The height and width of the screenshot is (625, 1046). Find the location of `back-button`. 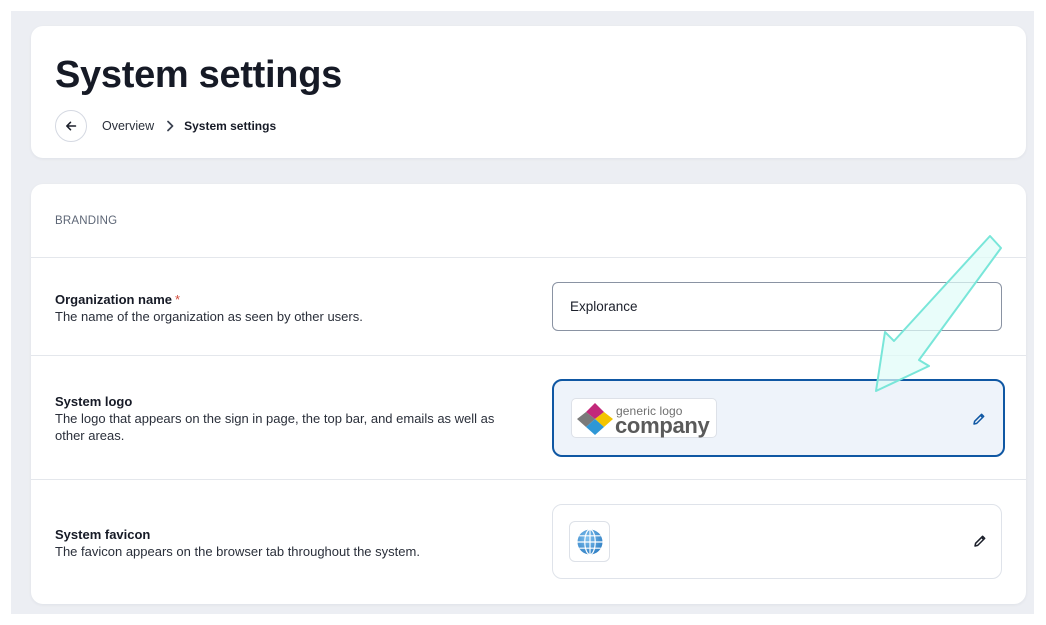

back-button is located at coordinates (71, 126).